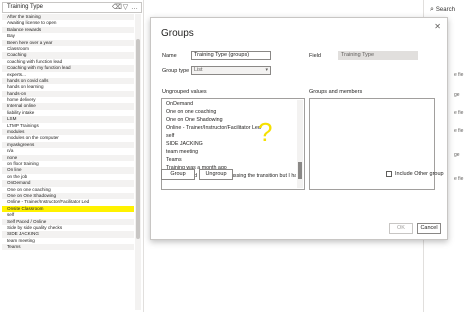 Image resolution: width=474 pixels, height=312 pixels. Describe the element at coordinates (176, 71) in the screenshot. I see `group-type-label: Group type` at that location.